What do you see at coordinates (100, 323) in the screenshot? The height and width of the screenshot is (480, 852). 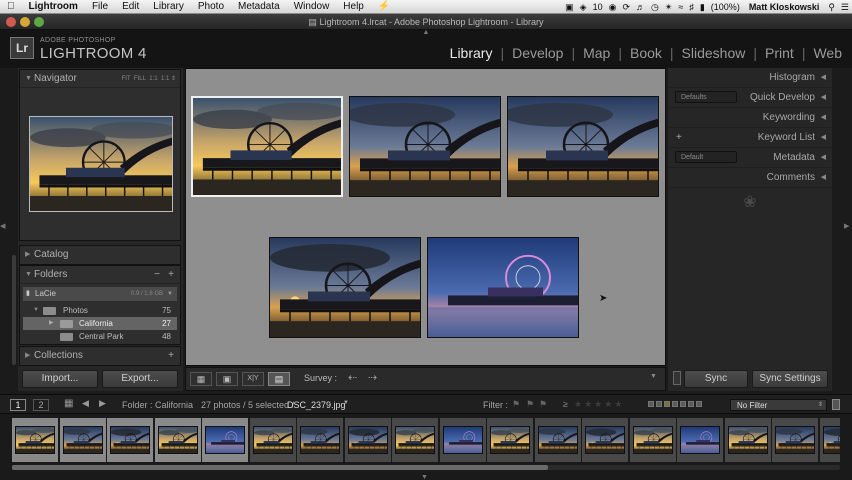 I see `folder-row-california: ▶ California 27` at bounding box center [100, 323].